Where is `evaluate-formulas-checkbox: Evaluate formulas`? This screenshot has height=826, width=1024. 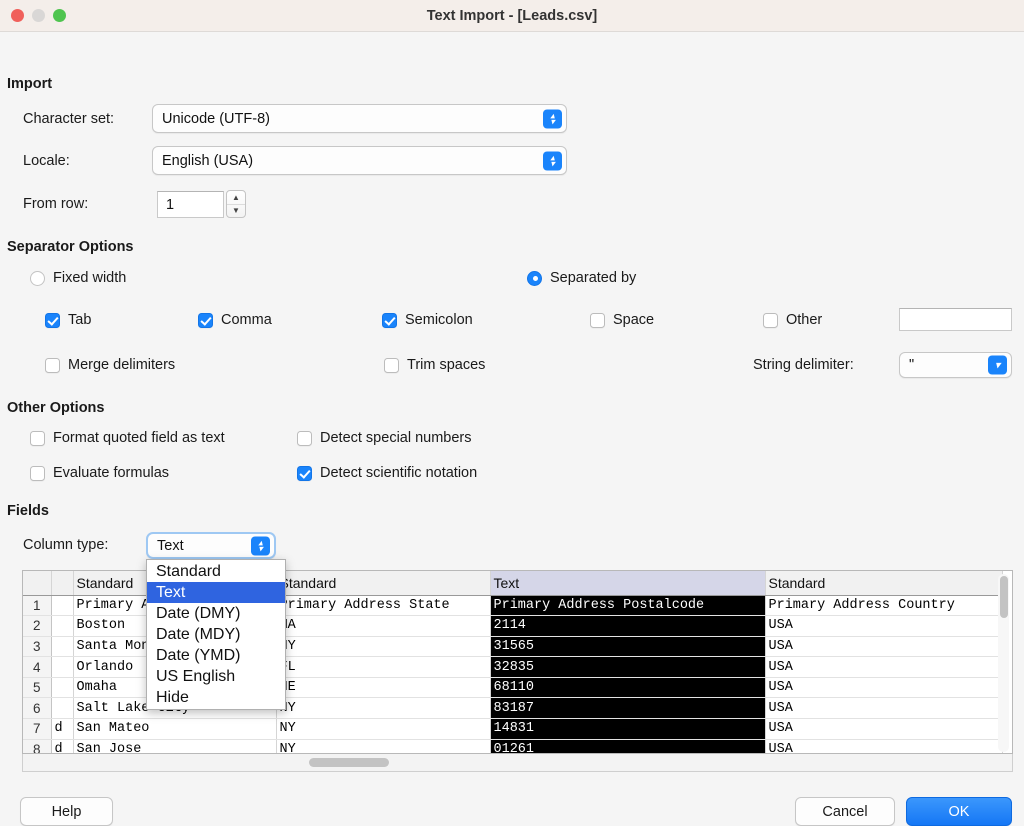 evaluate-formulas-checkbox: Evaluate formulas is located at coordinates (99, 473).